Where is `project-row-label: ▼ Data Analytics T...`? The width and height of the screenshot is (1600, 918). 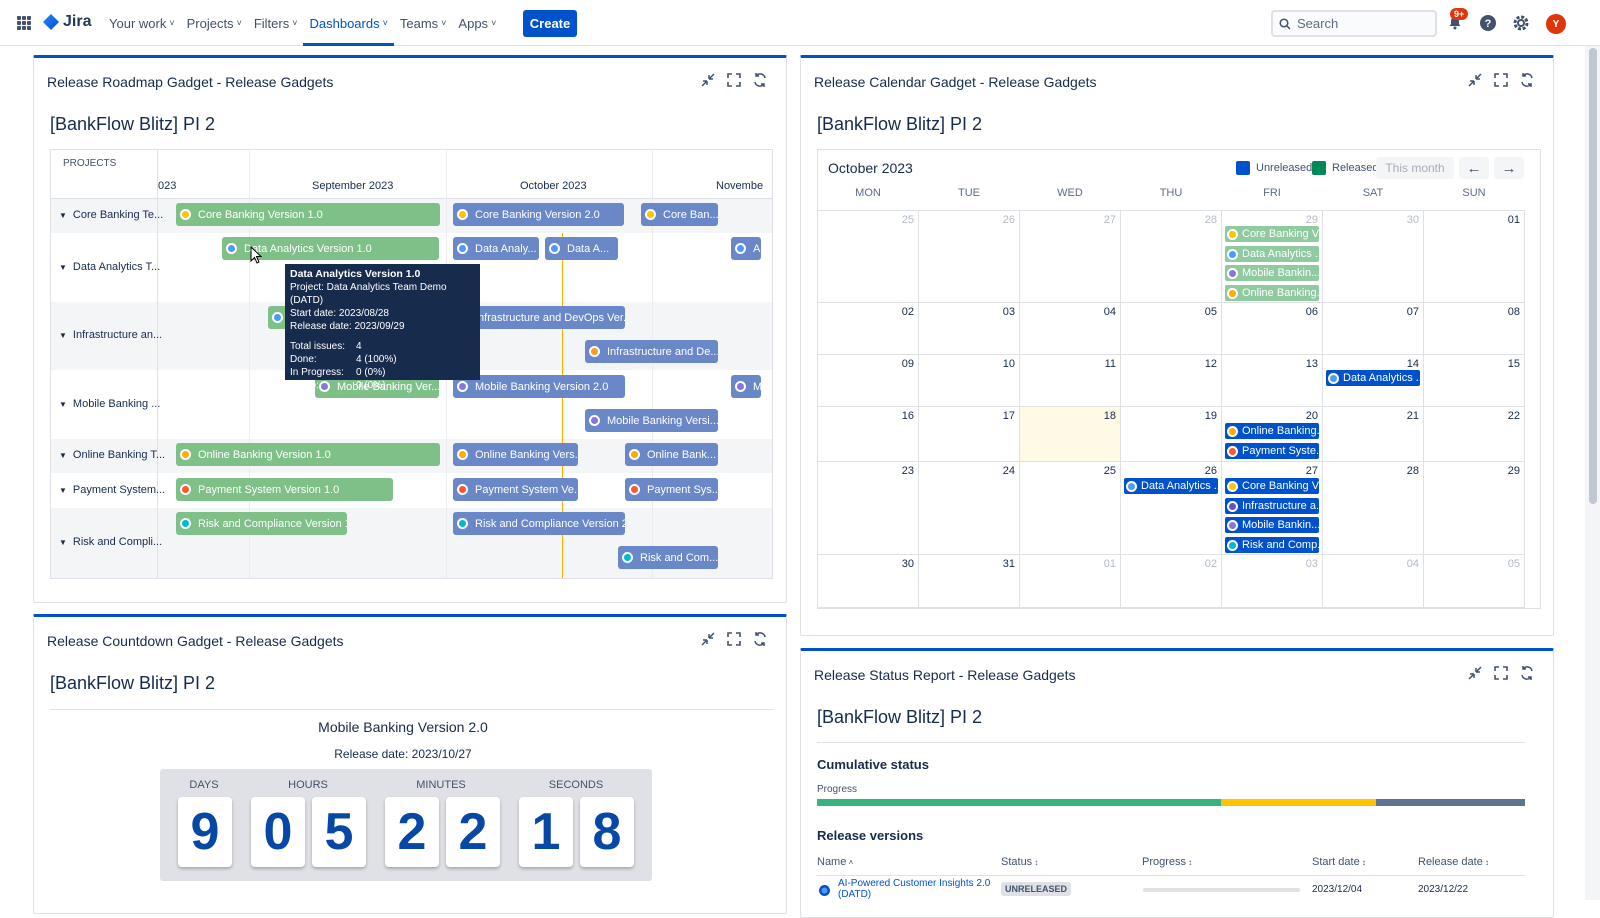 project-row-label: ▼ Data Analytics T... is located at coordinates (109, 267).